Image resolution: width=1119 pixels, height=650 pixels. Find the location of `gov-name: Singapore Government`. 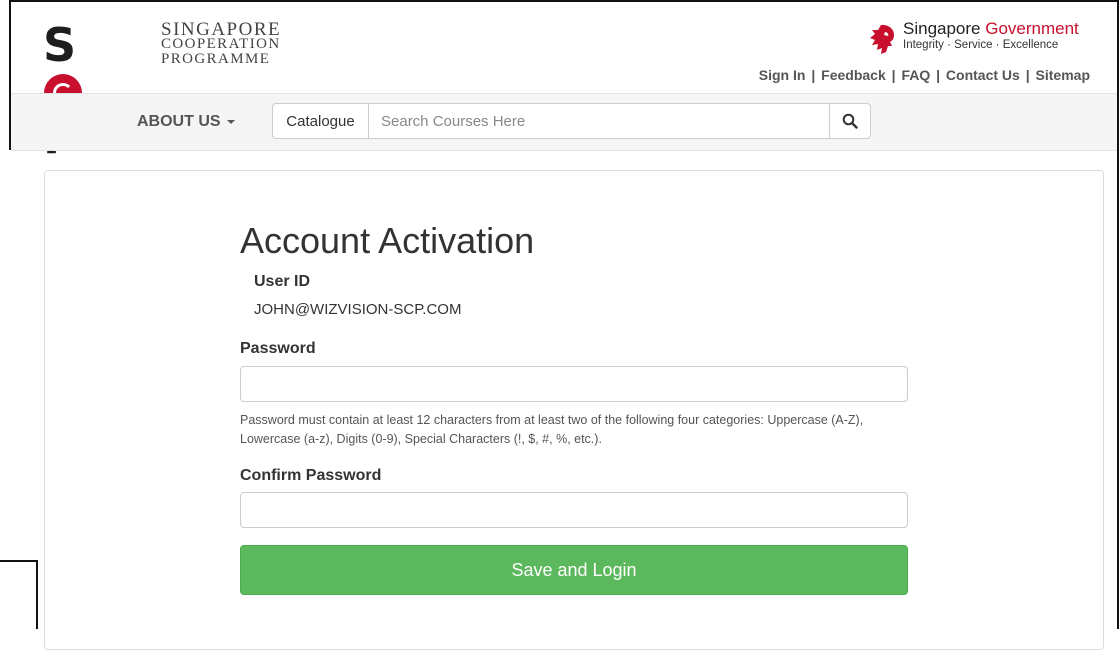

gov-name: Singapore Government is located at coordinates (991, 29).